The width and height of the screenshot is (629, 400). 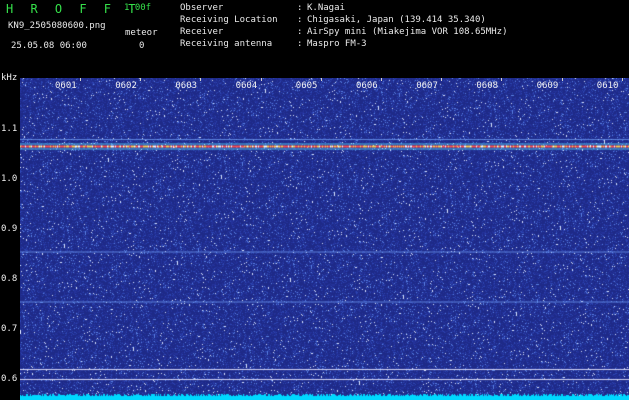 What do you see at coordinates (407, 32) in the screenshot?
I see `receiver-value: AirSpy mini (Miakejima VOR 108.65MHz)` at bounding box center [407, 32].